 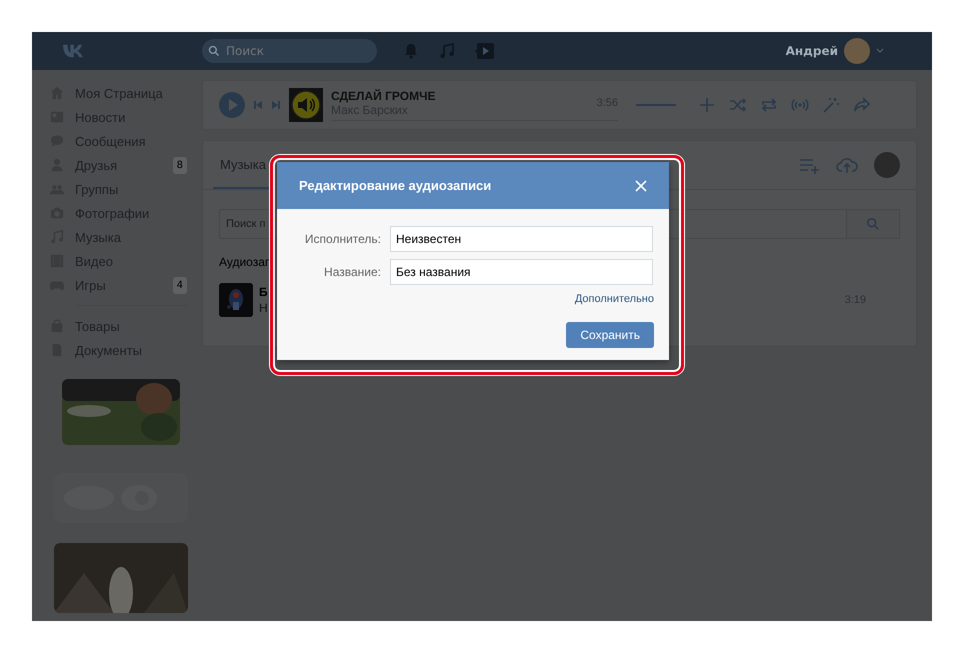 What do you see at coordinates (738, 105) in the screenshot?
I see `shuffle-icon` at bounding box center [738, 105].